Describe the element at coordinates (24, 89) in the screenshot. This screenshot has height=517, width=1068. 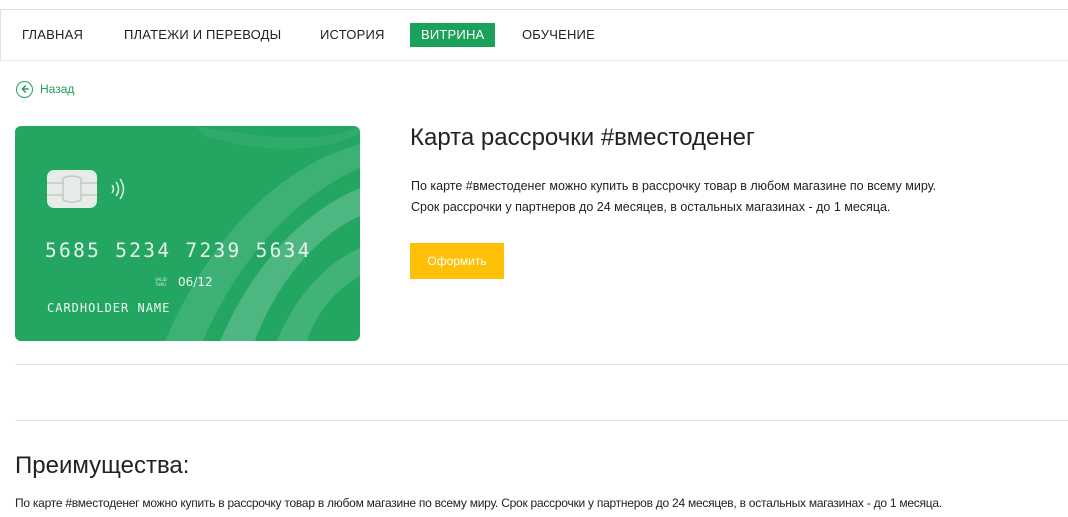
I see `arrow-left-circle-icon` at that location.